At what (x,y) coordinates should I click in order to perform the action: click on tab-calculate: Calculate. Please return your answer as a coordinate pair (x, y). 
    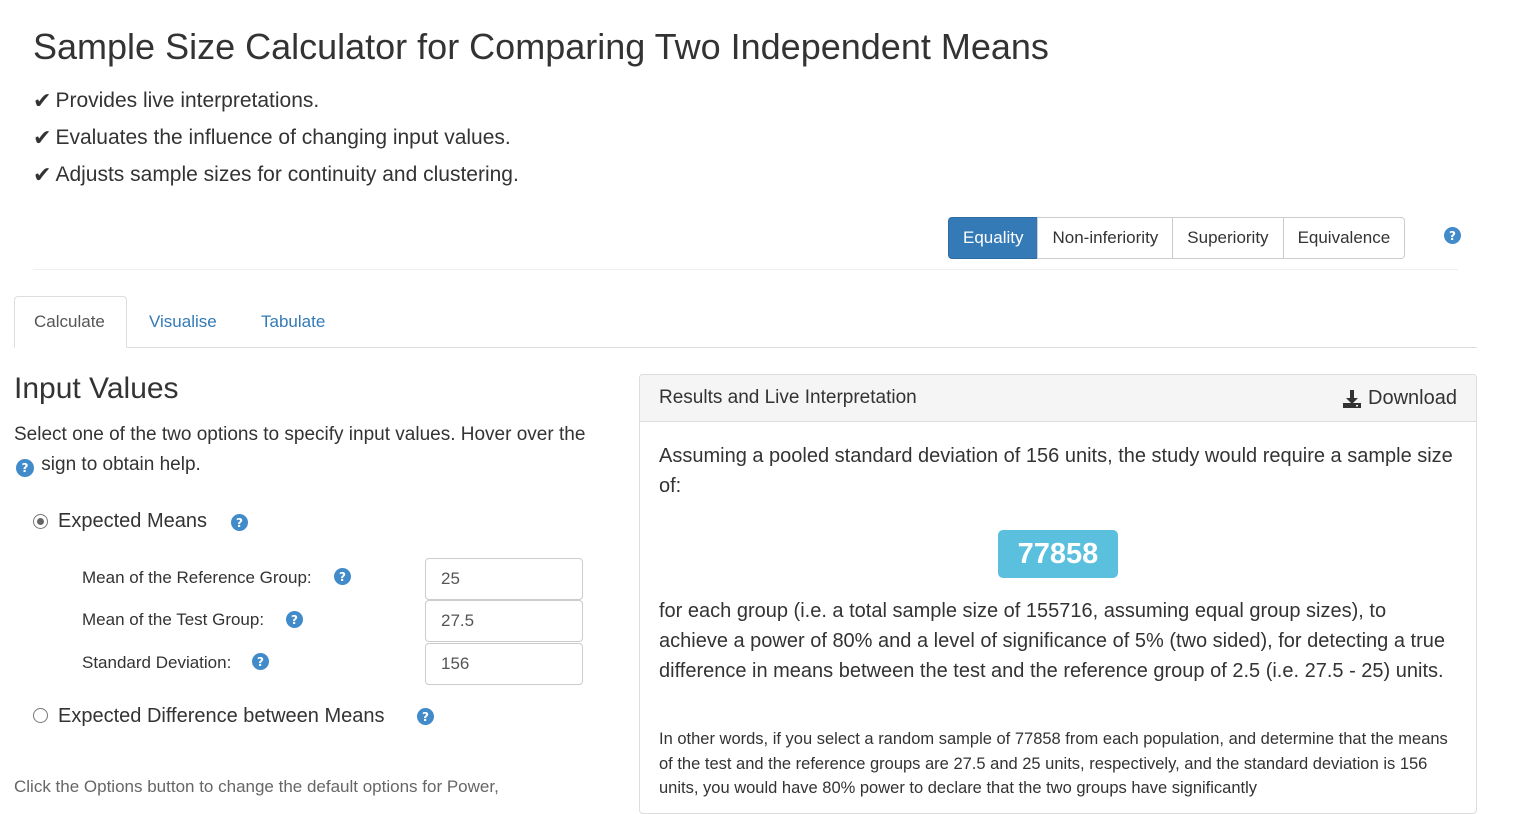
    Looking at the image, I should click on (70, 322).